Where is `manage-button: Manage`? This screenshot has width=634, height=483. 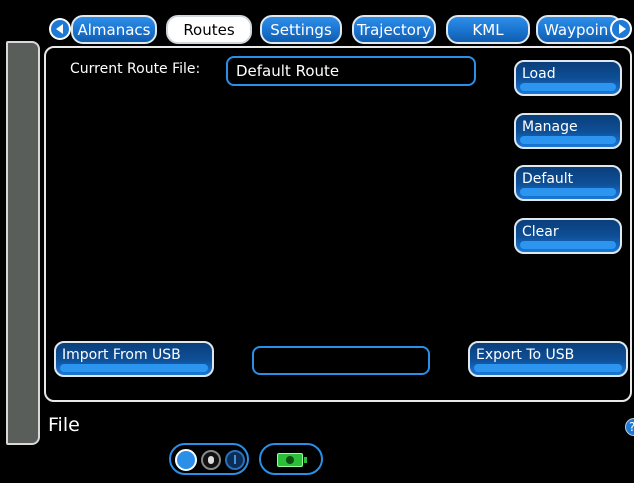
manage-button: Manage is located at coordinates (568, 131).